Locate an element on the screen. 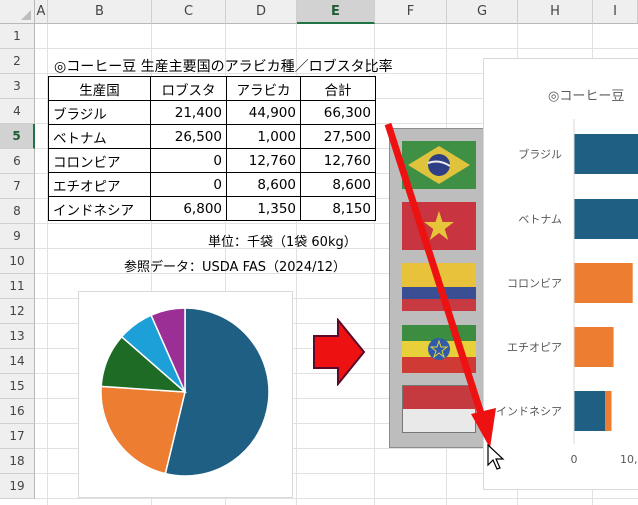 This screenshot has width=638, height=505. sheet-title: ◎コーヒー豆 生産主要国のアラビカ種／ロブスタ比率 is located at coordinates (223, 67).